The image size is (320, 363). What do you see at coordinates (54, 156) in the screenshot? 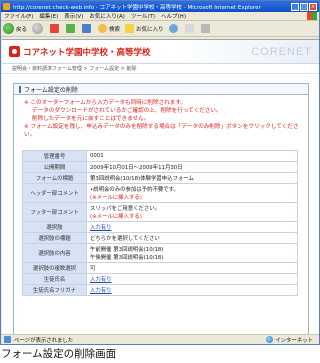
I see `row-label: 管理番号` at bounding box center [54, 156].